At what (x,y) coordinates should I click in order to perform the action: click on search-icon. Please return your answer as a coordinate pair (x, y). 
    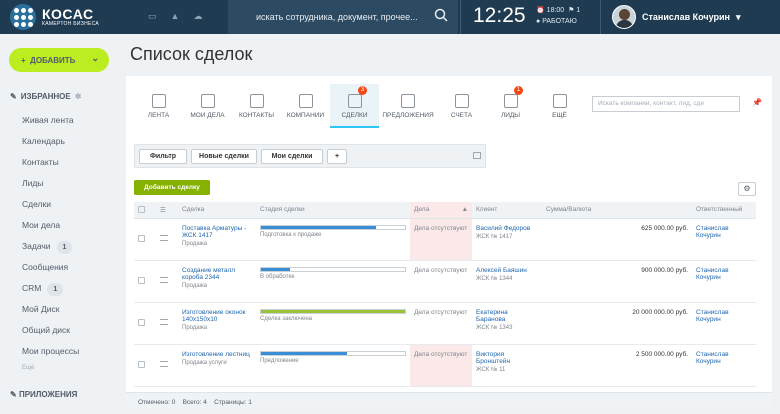
    Looking at the image, I should click on (441, 15).